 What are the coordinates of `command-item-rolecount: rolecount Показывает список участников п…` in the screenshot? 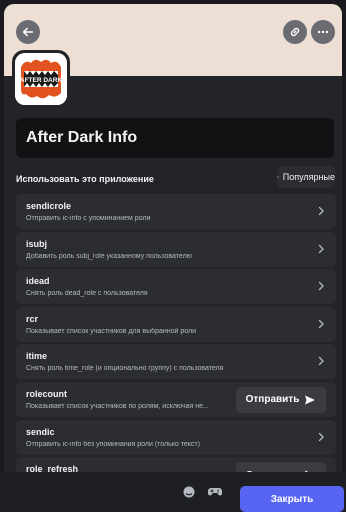 It's located at (176, 399).